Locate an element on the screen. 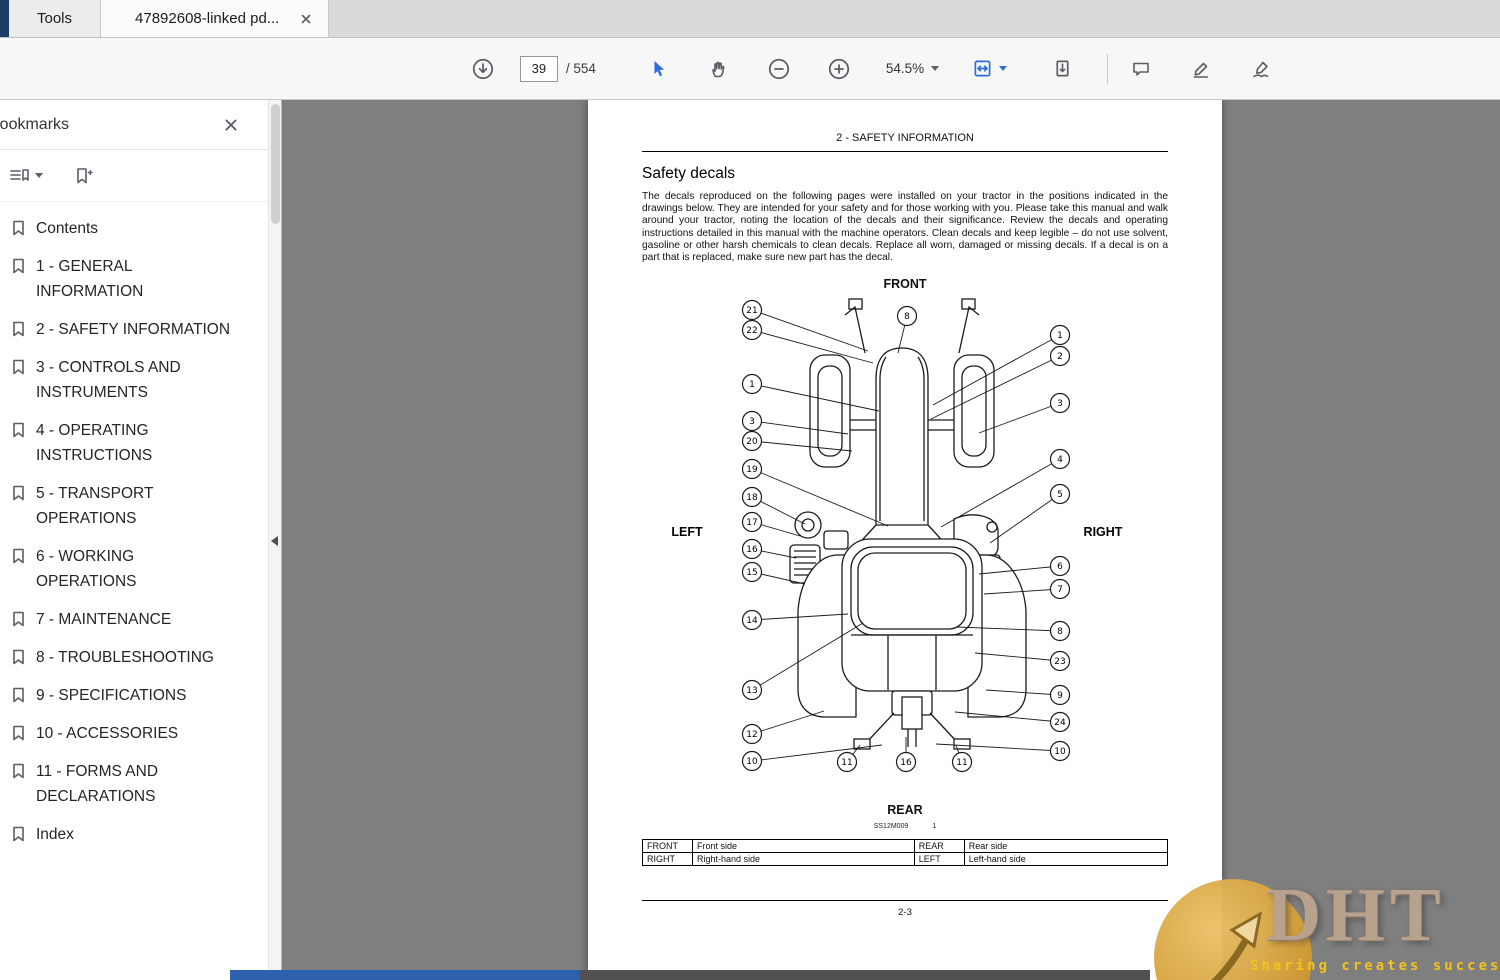  cursor-icon is located at coordinates (659, 68).